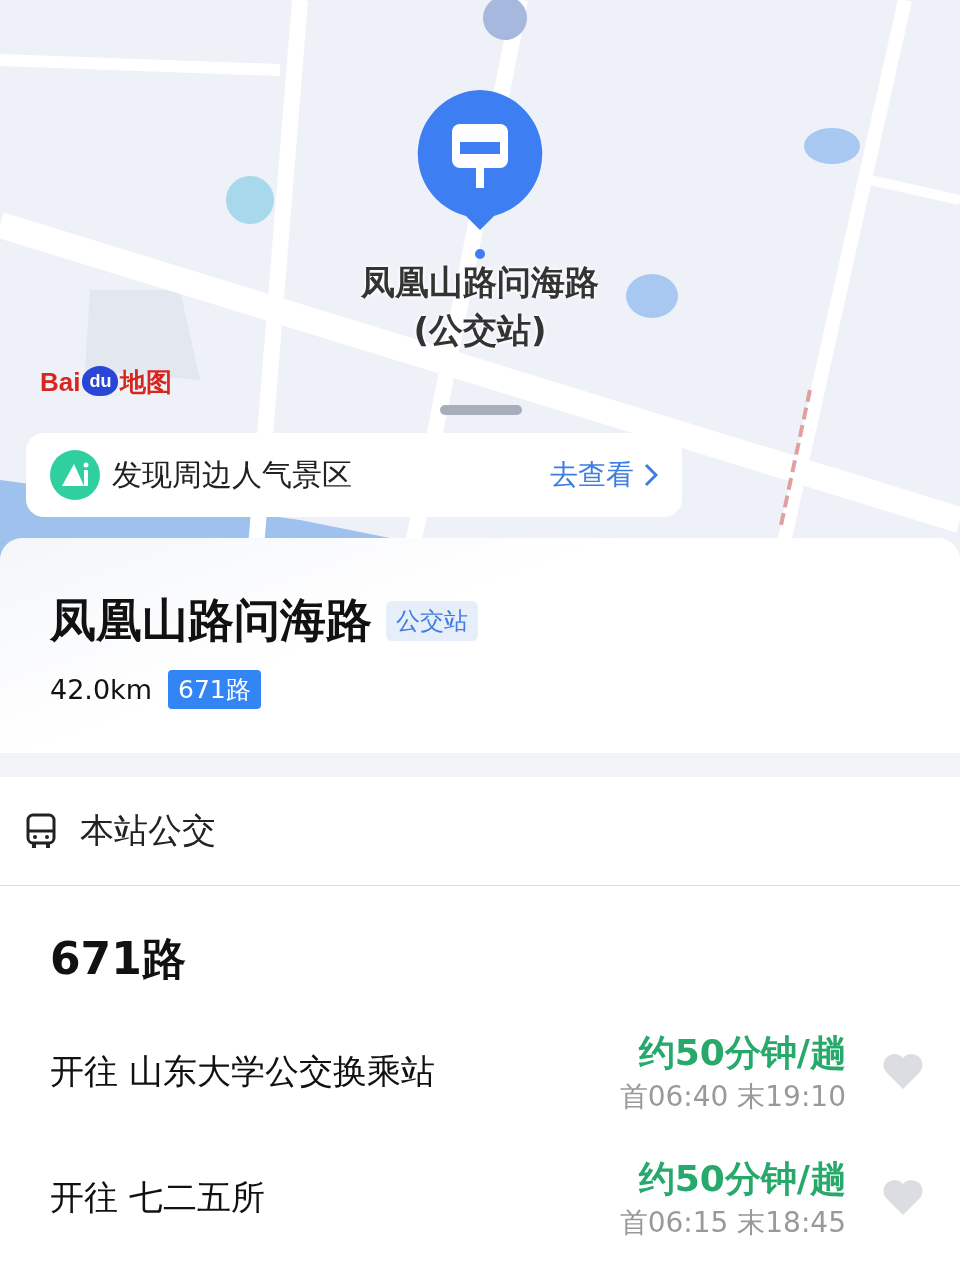  Describe the element at coordinates (106, 381) in the screenshot. I see `map-logo: Bai du 地图` at that location.